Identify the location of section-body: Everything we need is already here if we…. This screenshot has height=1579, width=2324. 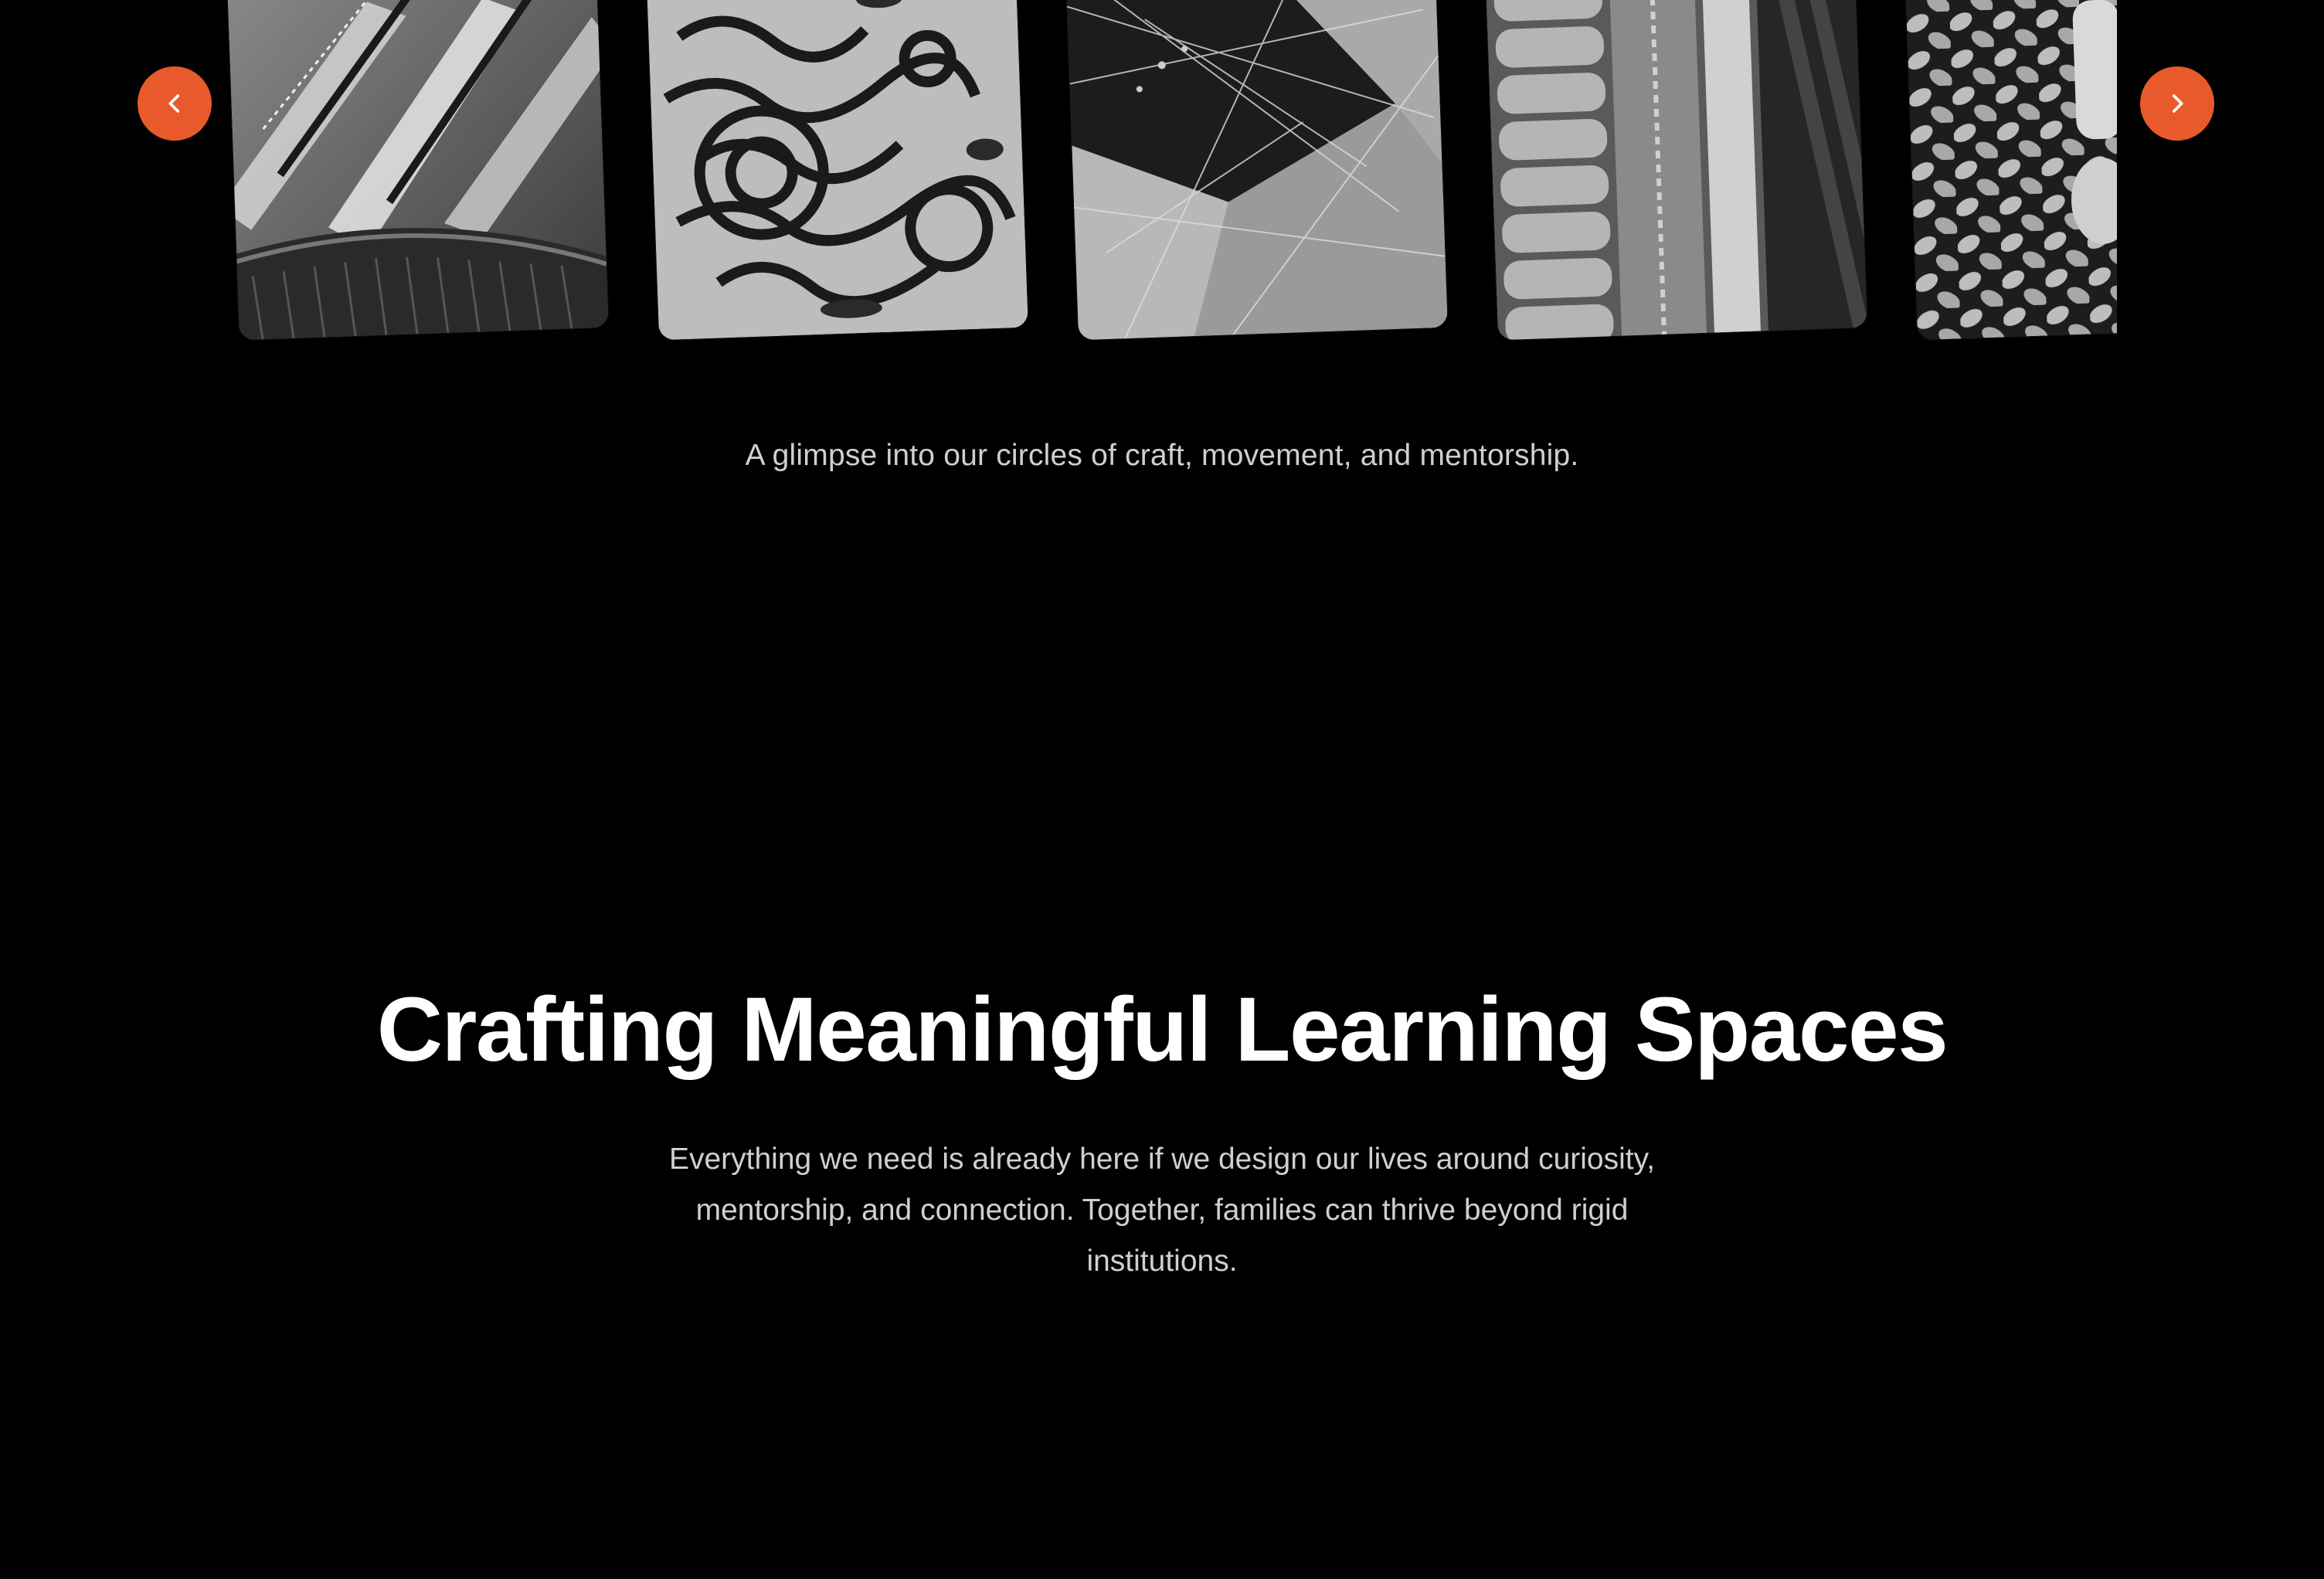
(1162, 1210).